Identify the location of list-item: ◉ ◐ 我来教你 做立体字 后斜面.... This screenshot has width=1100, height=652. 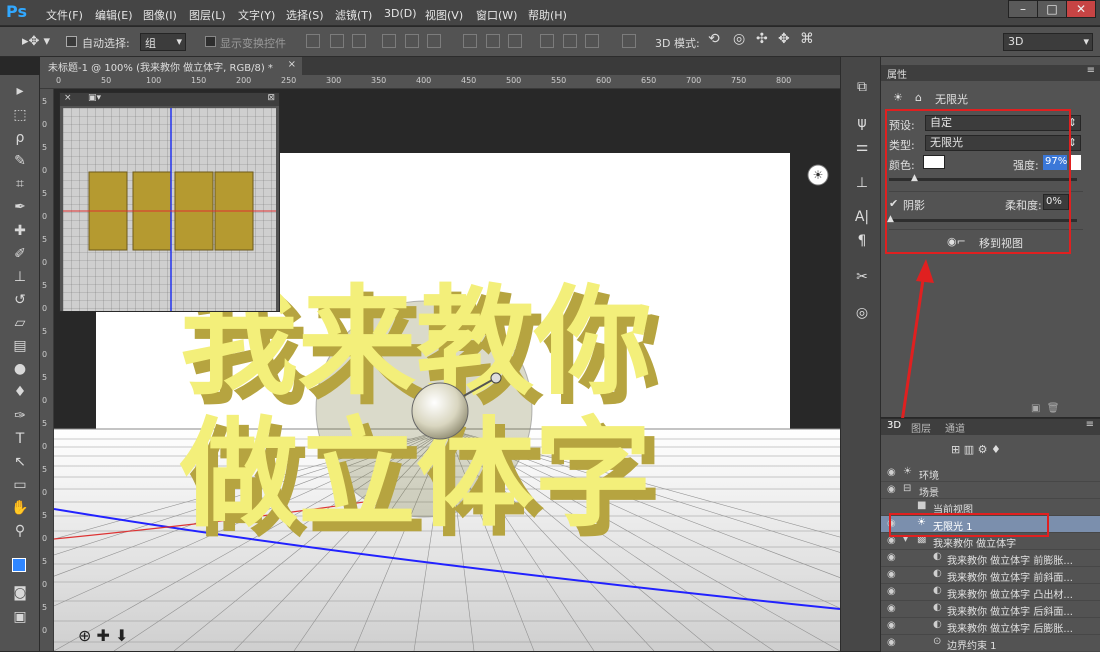
(990, 609).